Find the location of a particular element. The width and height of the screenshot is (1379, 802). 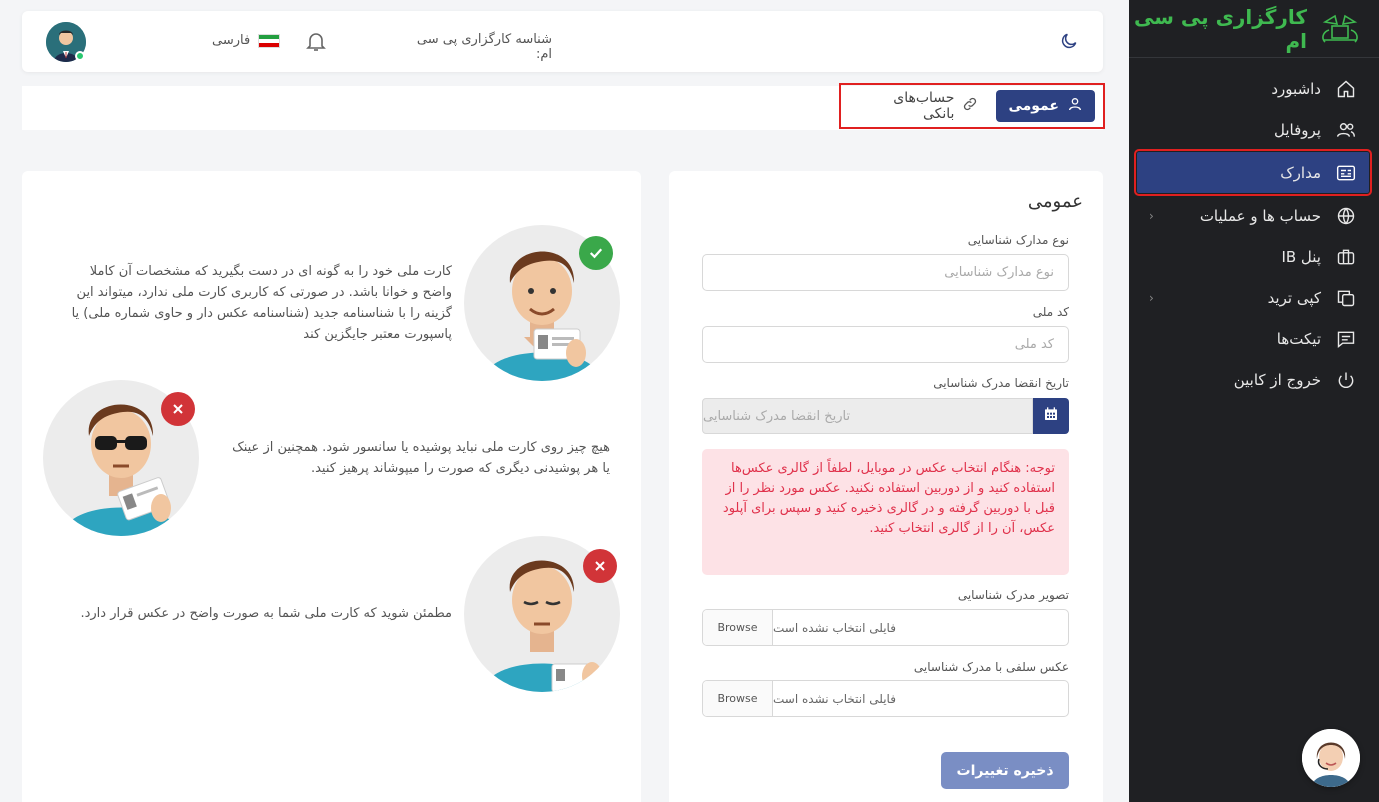

sidebar-item-profile: پروفایل is located at coordinates (1254, 129).